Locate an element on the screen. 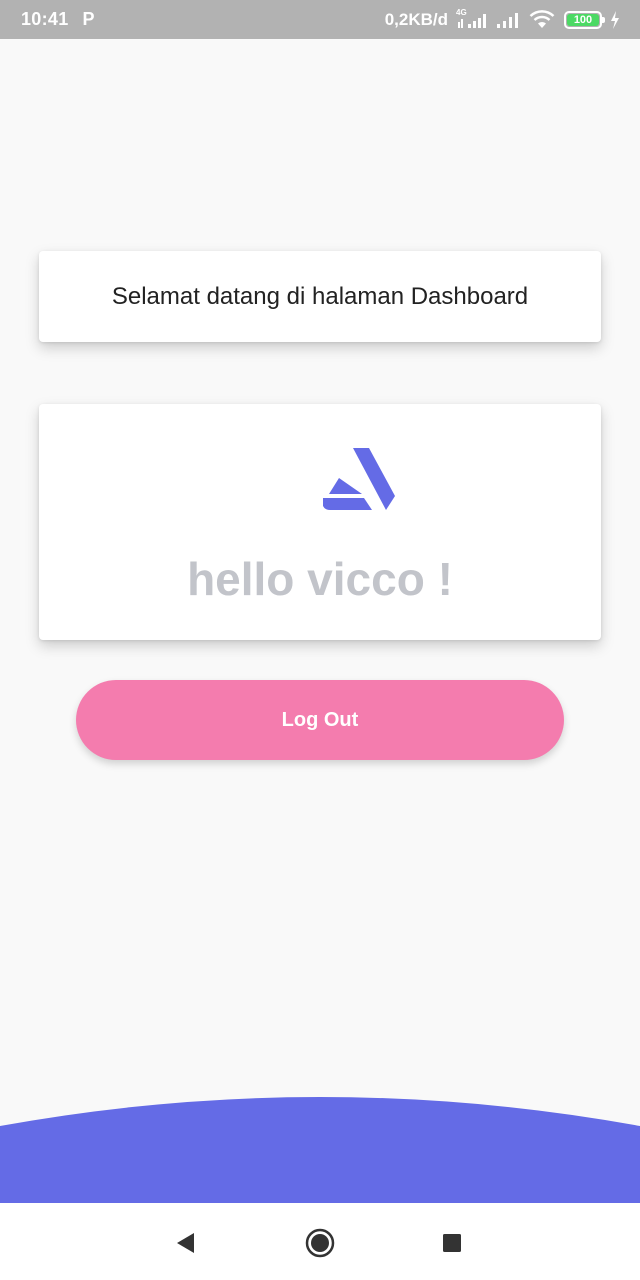 This screenshot has height=1280, width=640. greeting-text: hello vicco ! is located at coordinates (320, 579).